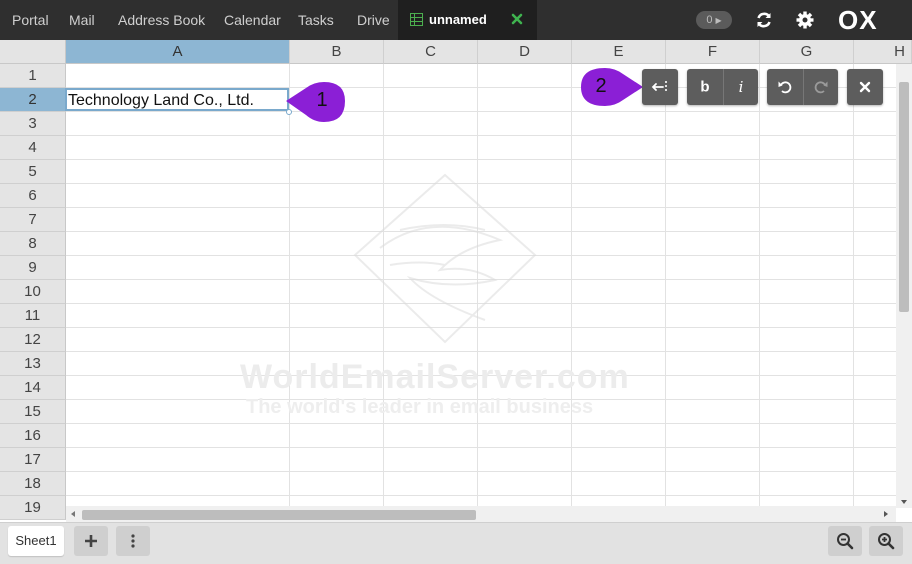  I want to click on column-header-f: F, so click(713, 52).